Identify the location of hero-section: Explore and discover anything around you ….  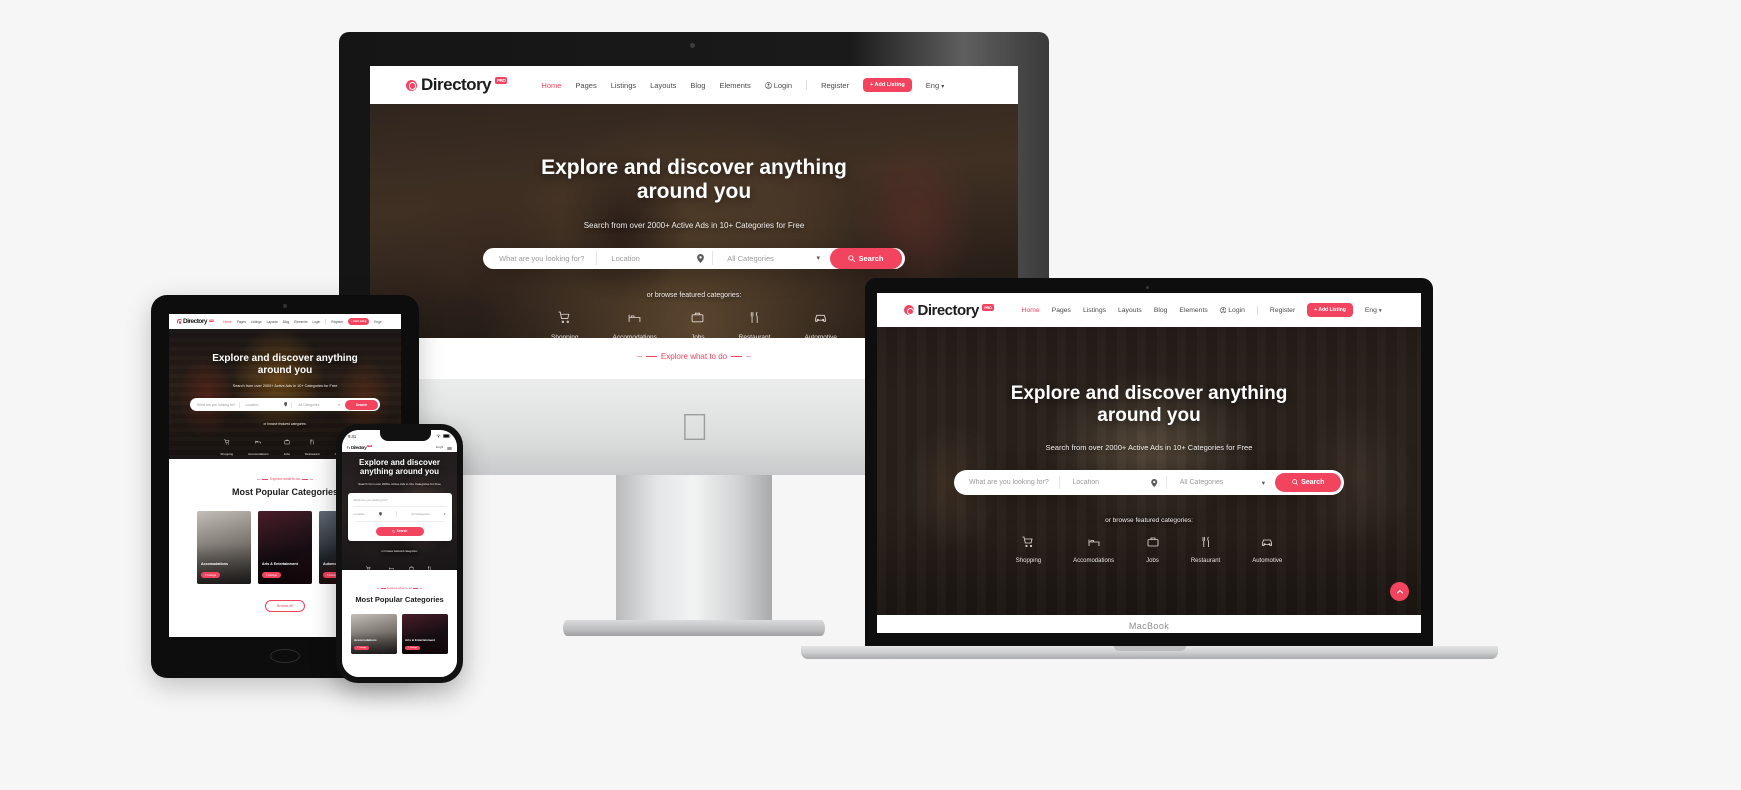
(1149, 471).